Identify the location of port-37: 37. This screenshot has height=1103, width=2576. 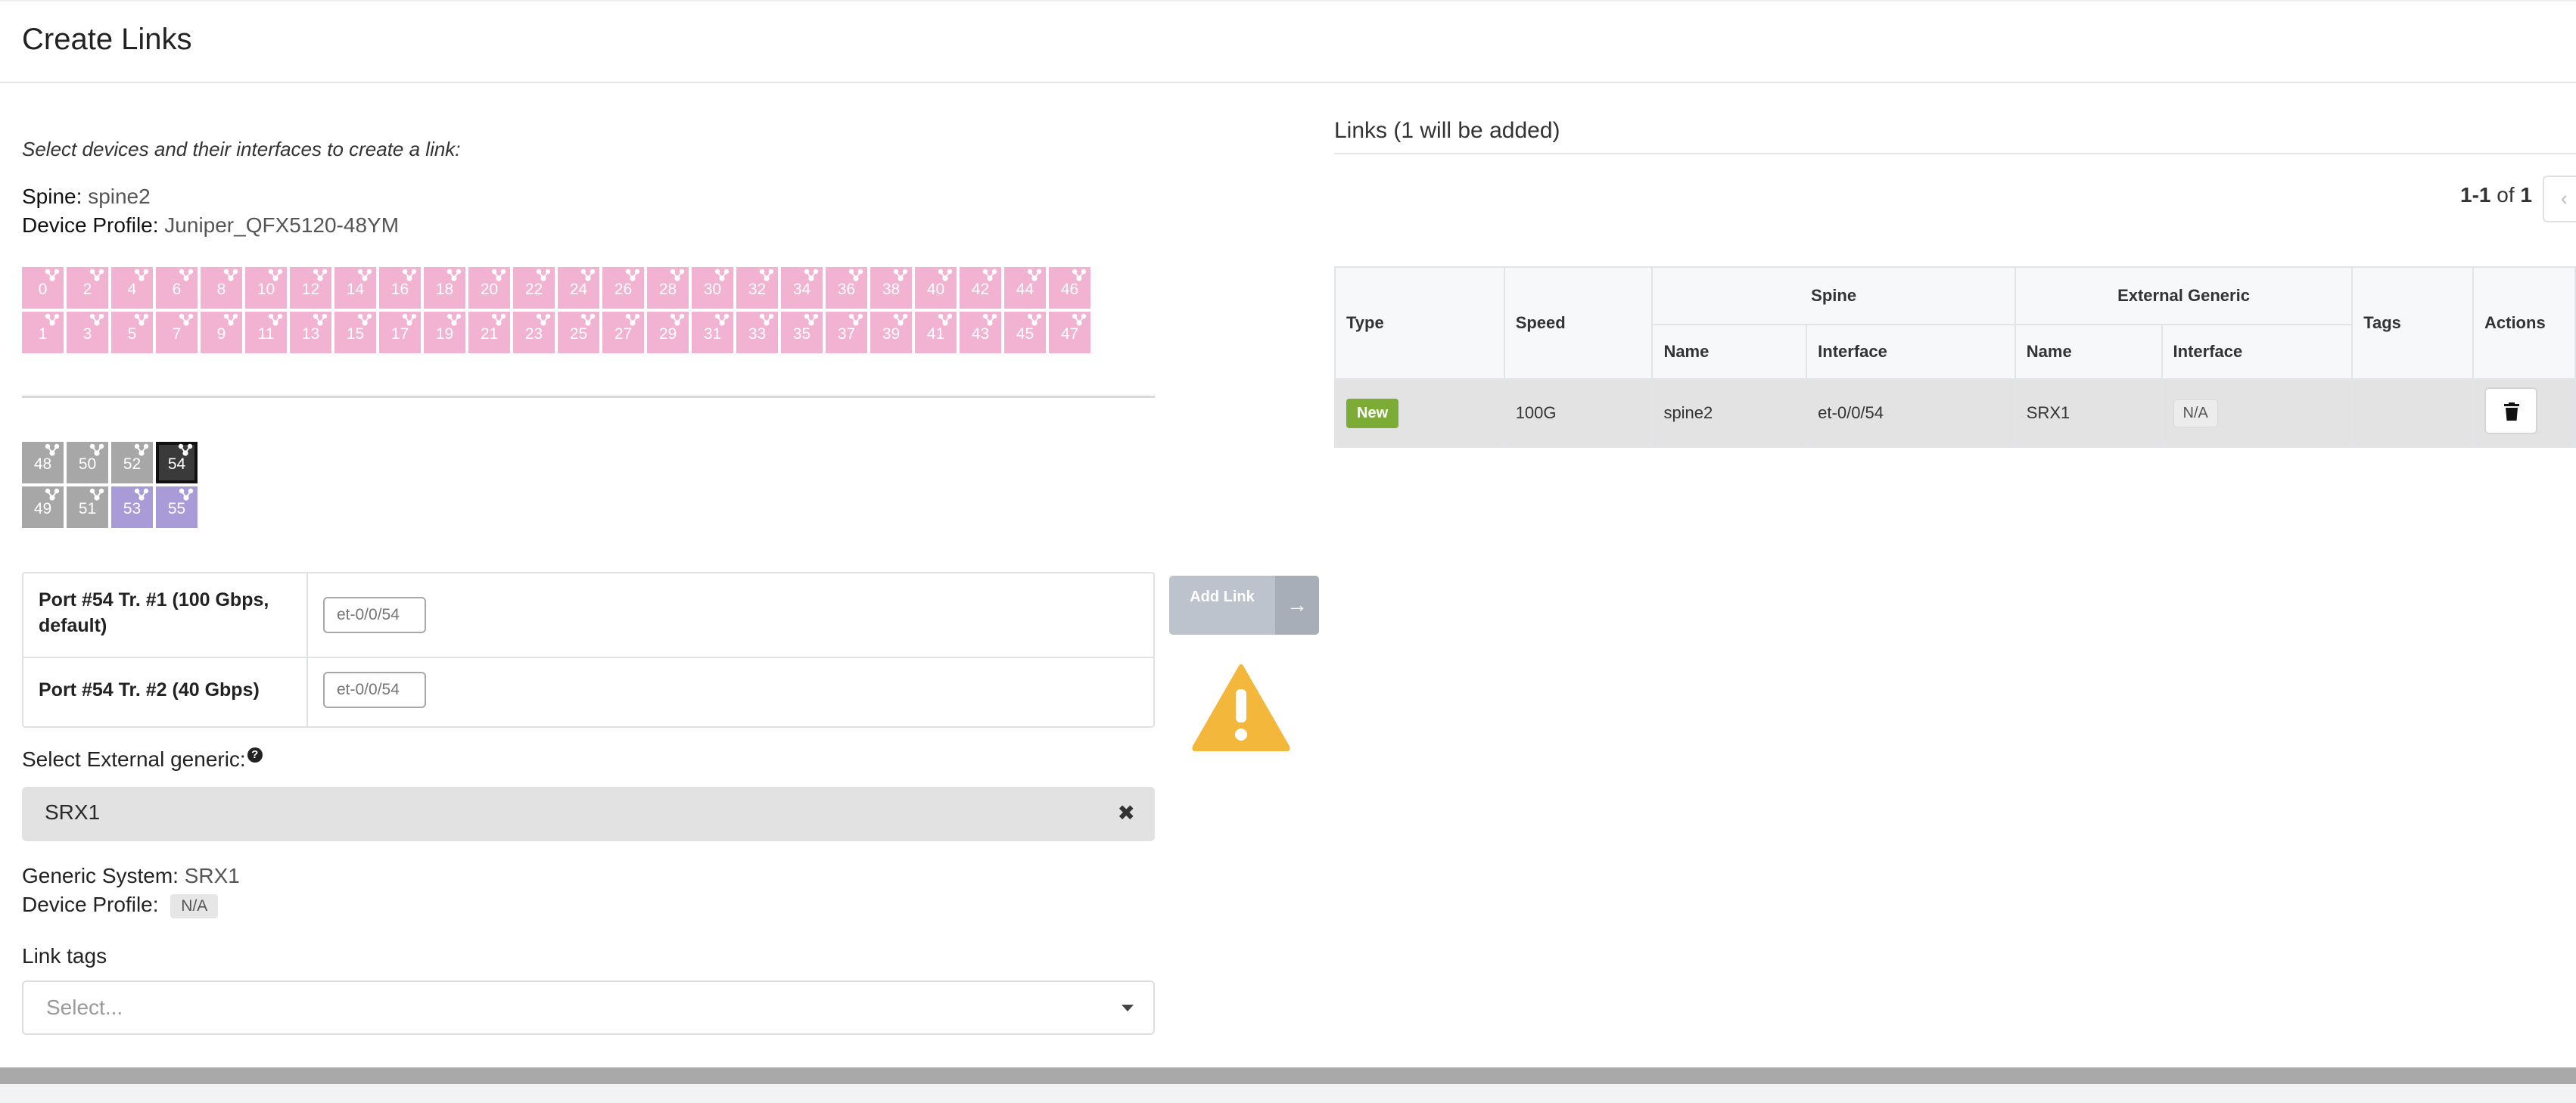
(847, 332).